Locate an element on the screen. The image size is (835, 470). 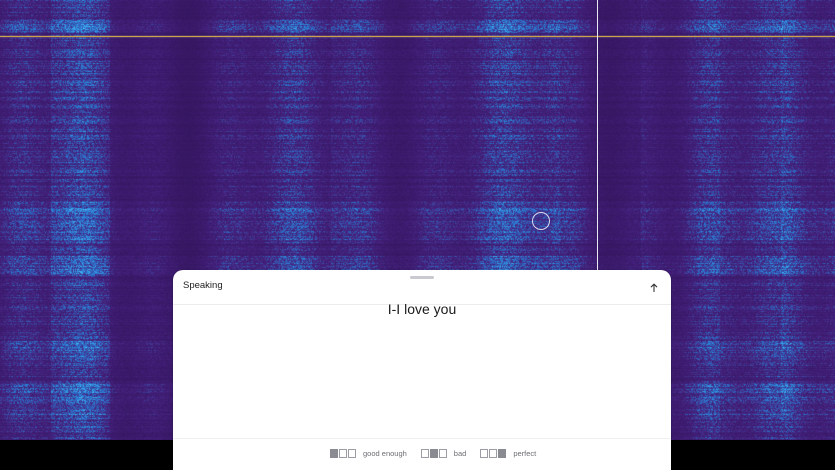
rating-options: good enough bad perfect is located at coordinates (433, 453).